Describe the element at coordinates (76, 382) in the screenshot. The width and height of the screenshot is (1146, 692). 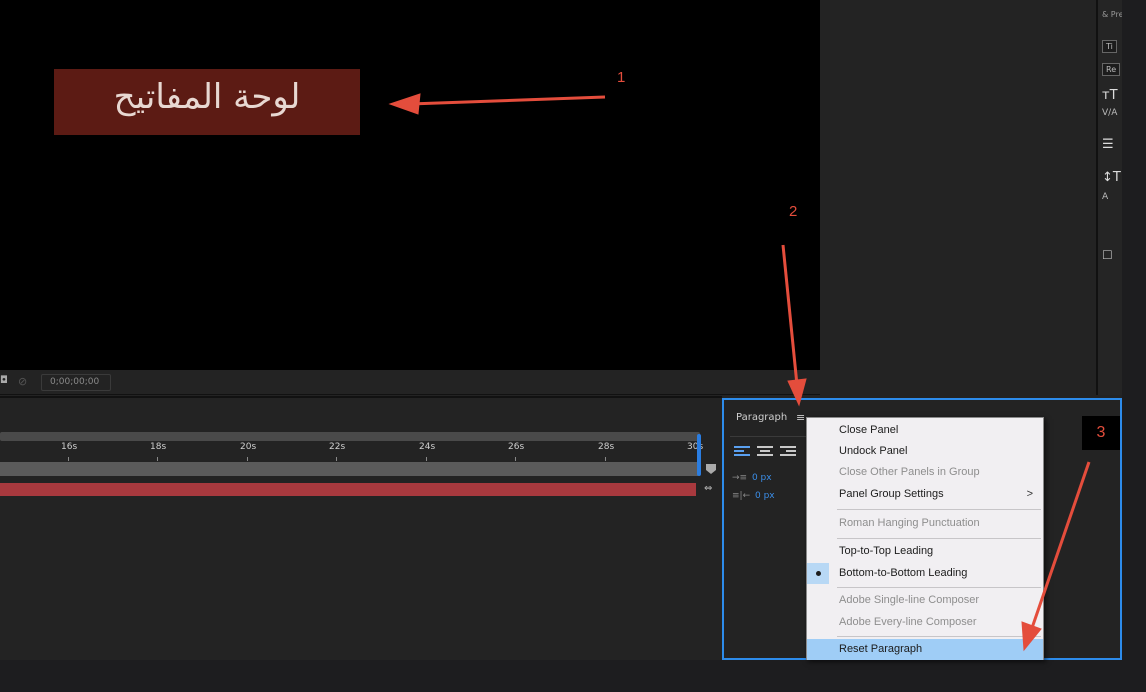
I see `timecode-display: 0;00;00;00` at that location.